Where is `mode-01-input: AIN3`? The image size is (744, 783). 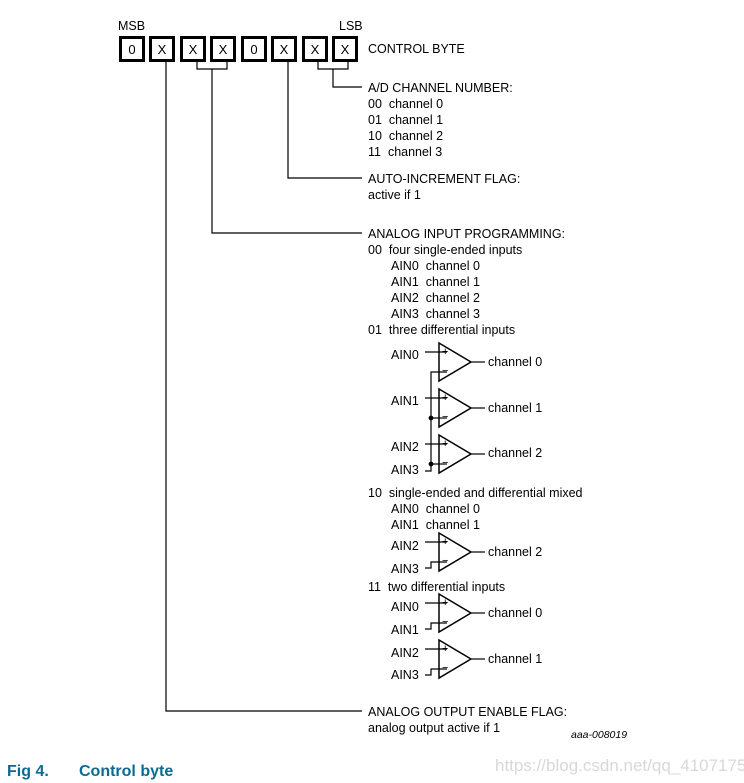
mode-01-input: AIN3 is located at coordinates (405, 470).